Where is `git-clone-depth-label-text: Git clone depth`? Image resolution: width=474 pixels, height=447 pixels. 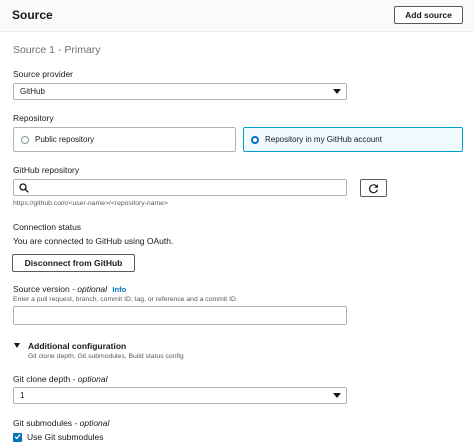 git-clone-depth-label-text: Git clone depth is located at coordinates (42, 379).